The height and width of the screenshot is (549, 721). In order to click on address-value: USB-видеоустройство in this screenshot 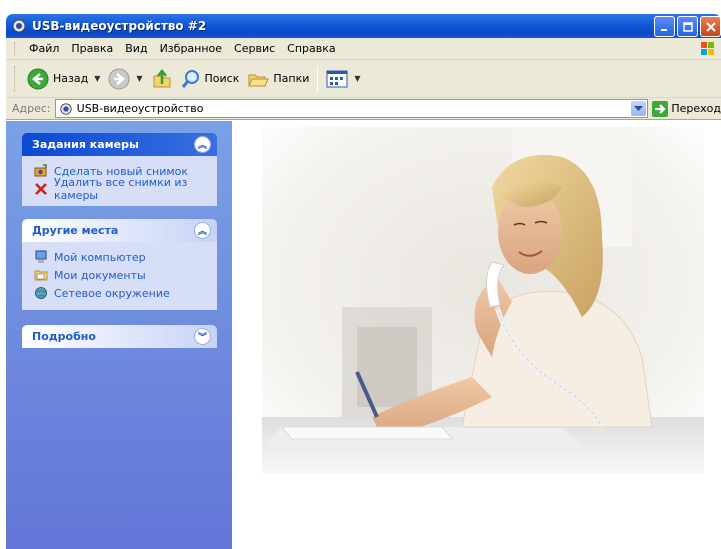, I will do `click(140, 108)`.